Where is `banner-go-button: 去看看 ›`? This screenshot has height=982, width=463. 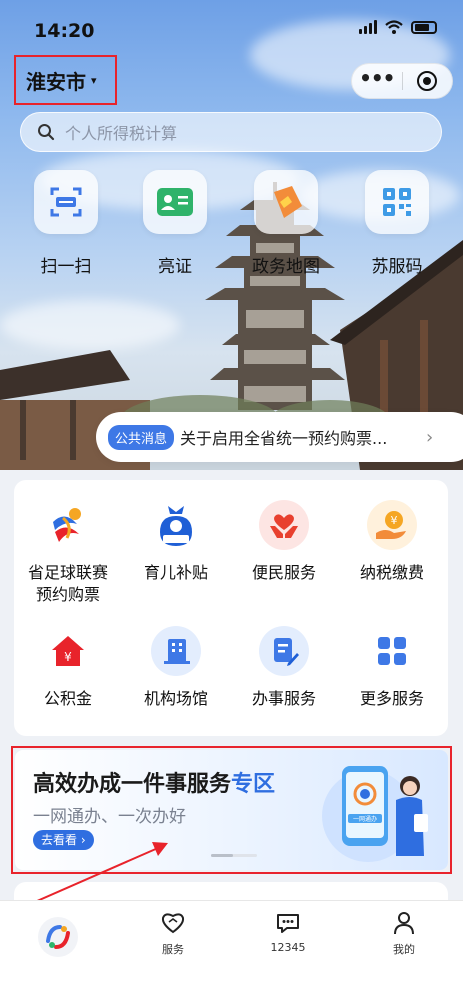
banner-go-button: 去看看 › is located at coordinates (63, 840).